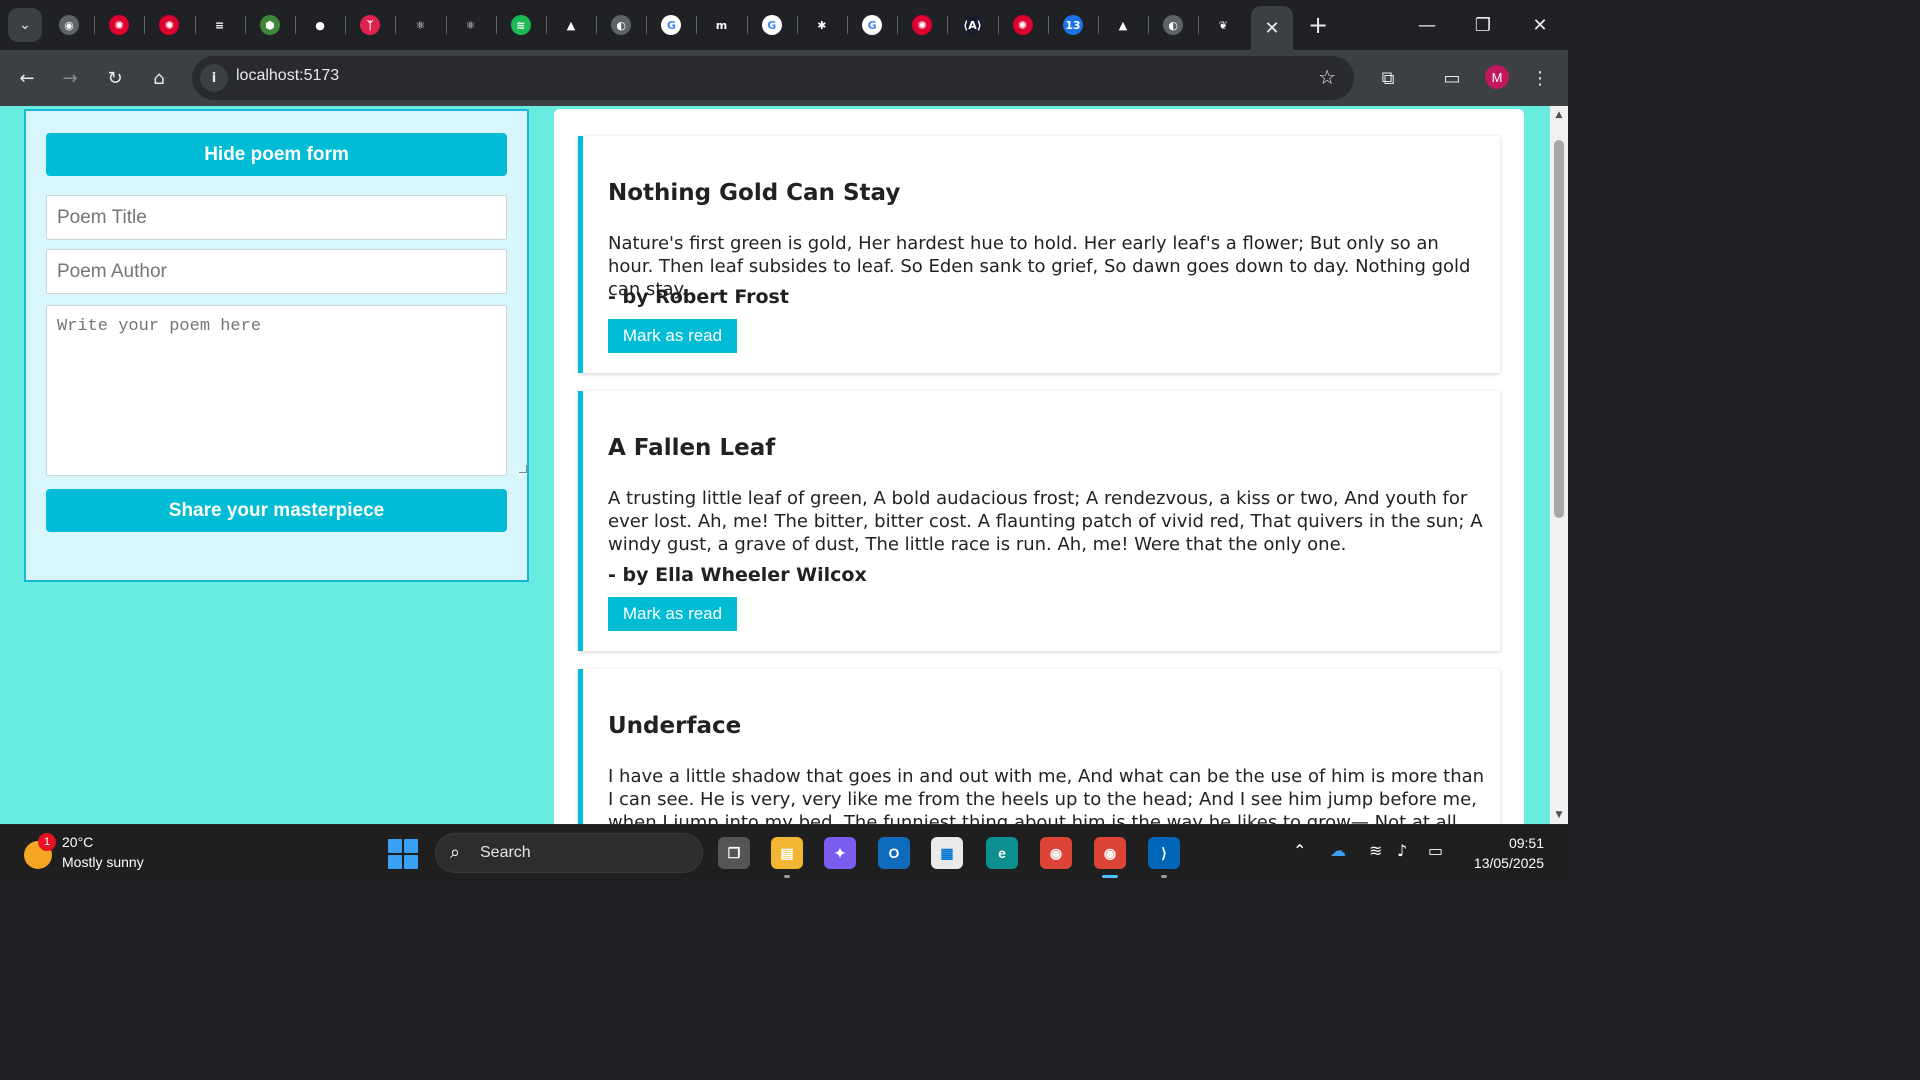  I want to click on tab-search-button: ⌄, so click(25, 25).